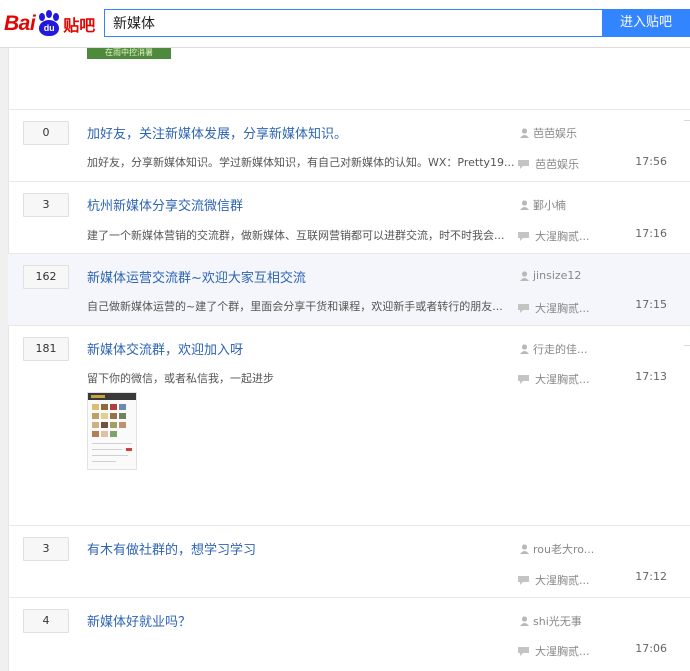 This screenshot has width=690, height=671. What do you see at coordinates (180, 378) in the screenshot?
I see `thread-abstract: 留下你的微信，或者私信我，一起进步` at bounding box center [180, 378].